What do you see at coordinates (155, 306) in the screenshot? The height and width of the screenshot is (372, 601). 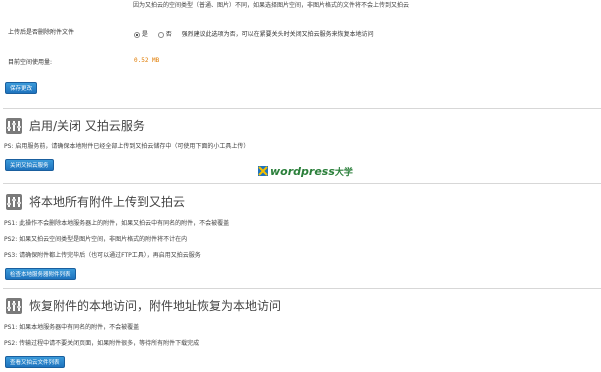 I see `section-title-restore-local: 恢复附件的本地访问，附件地址恢复为本地访问` at bounding box center [155, 306].